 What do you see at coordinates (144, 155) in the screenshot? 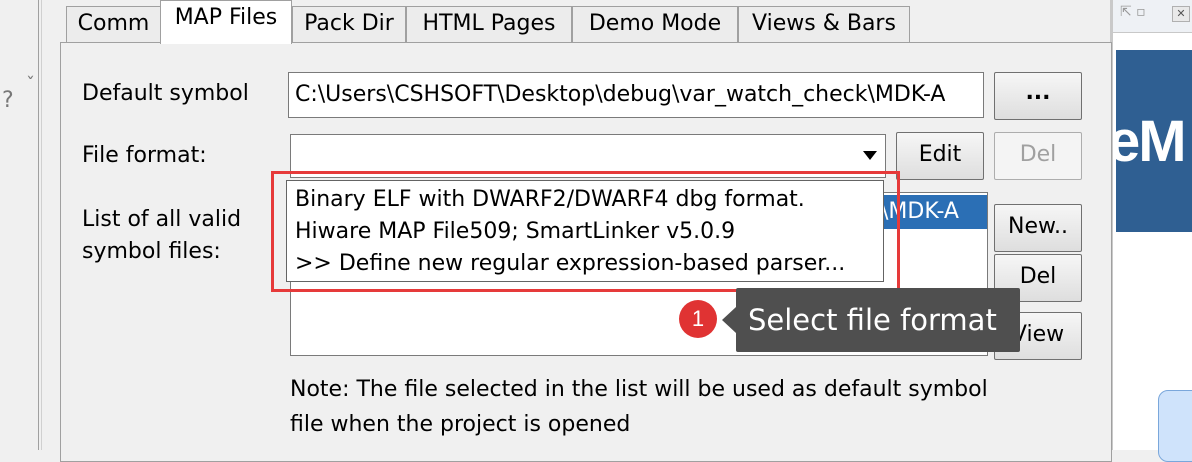
I see `file-format-label: File format:` at bounding box center [144, 155].